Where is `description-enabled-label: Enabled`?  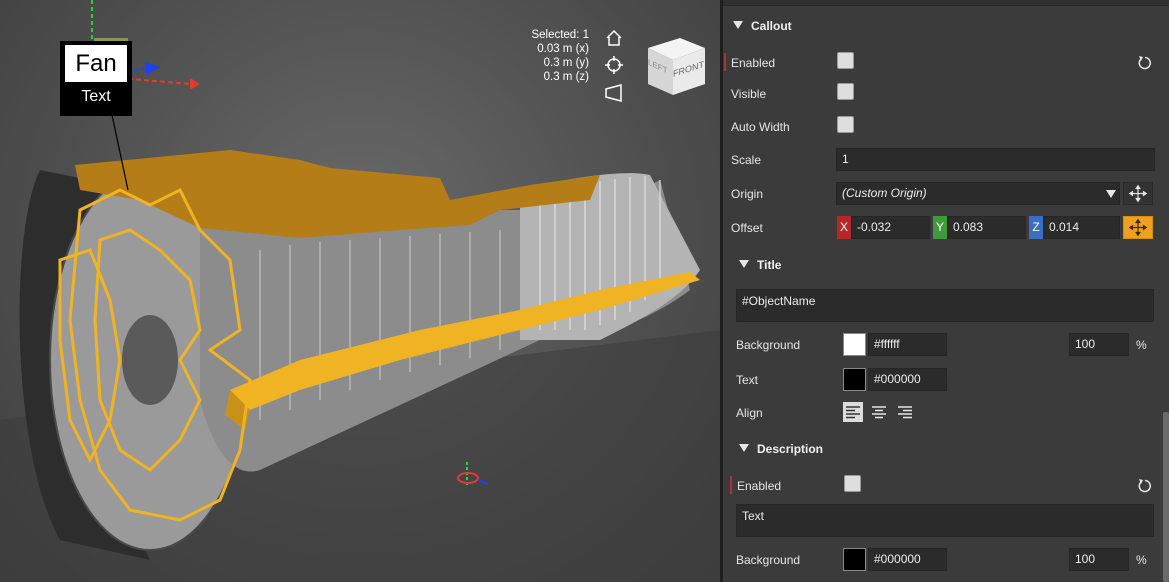 description-enabled-label: Enabled is located at coordinates (759, 486).